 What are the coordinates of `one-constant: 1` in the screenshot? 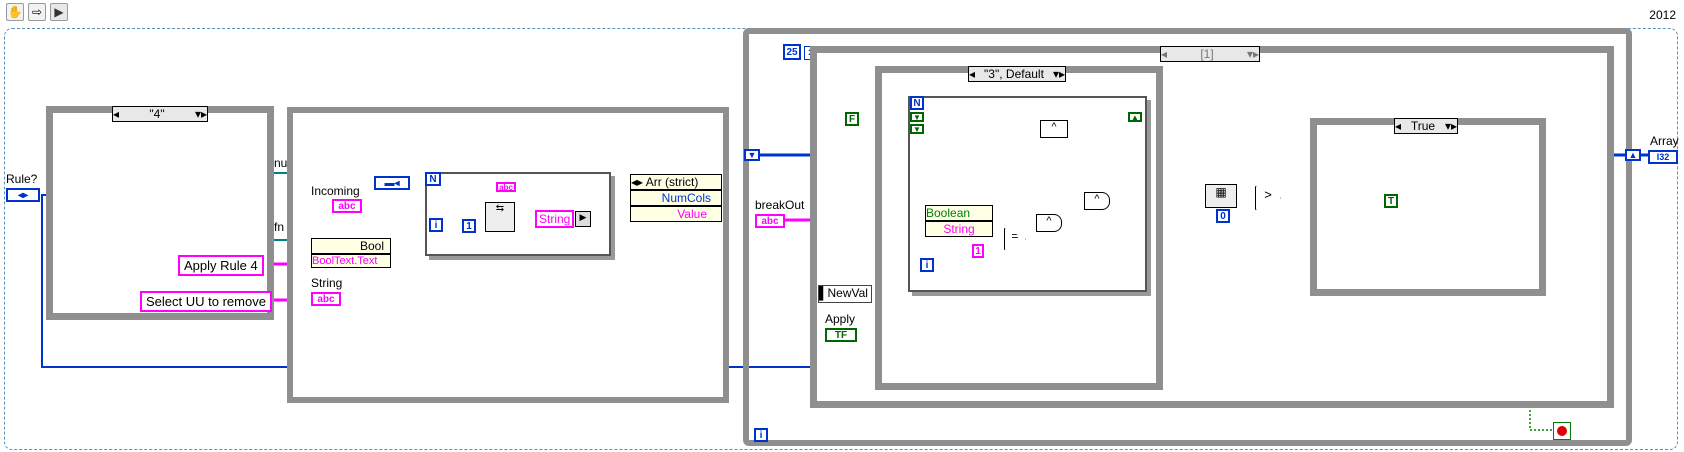 It's located at (469, 226).